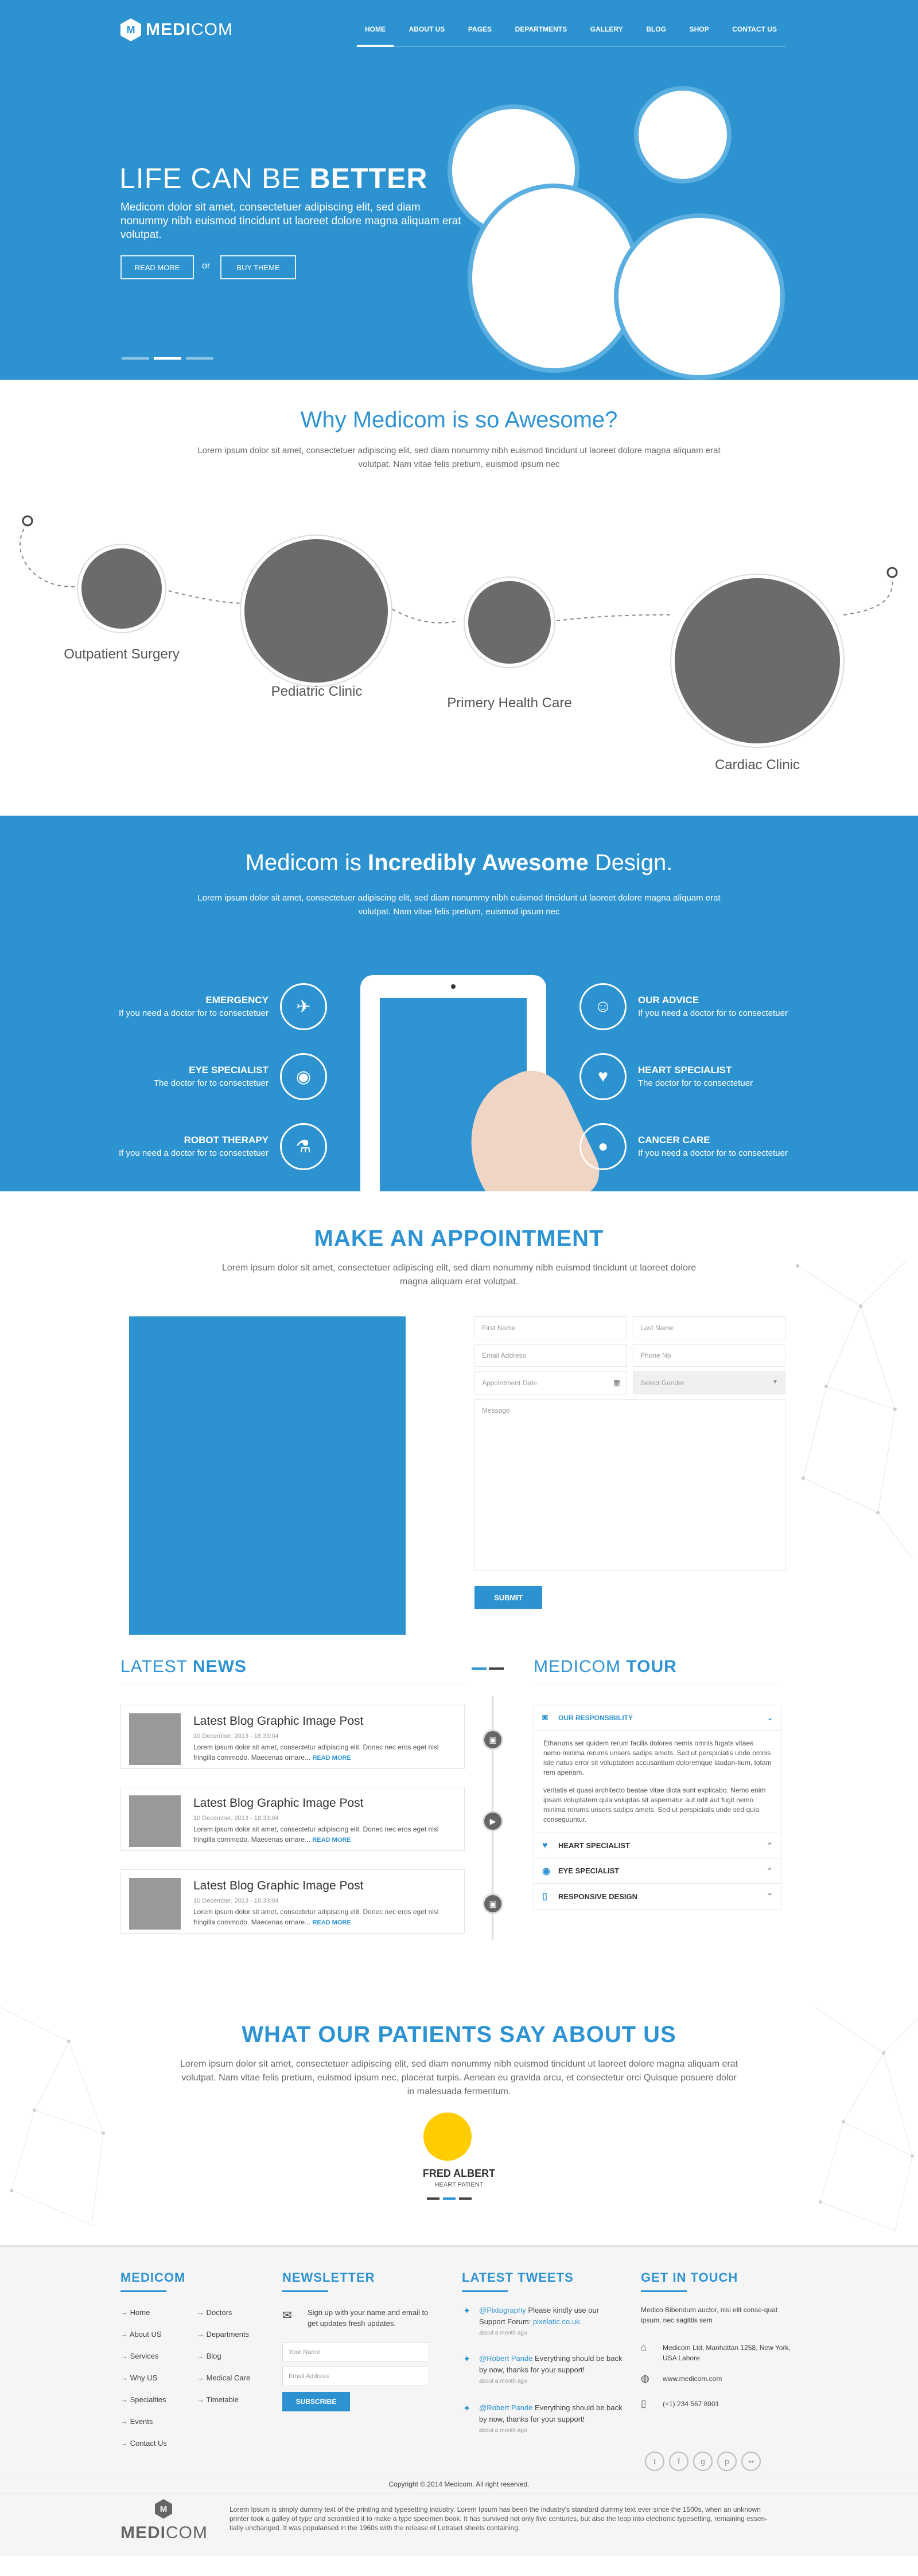 This screenshot has height=2576, width=918. What do you see at coordinates (657, 1845) in the screenshot?
I see `accordion-header-heart: ♥ HEART SPECIALIST ⌃` at bounding box center [657, 1845].